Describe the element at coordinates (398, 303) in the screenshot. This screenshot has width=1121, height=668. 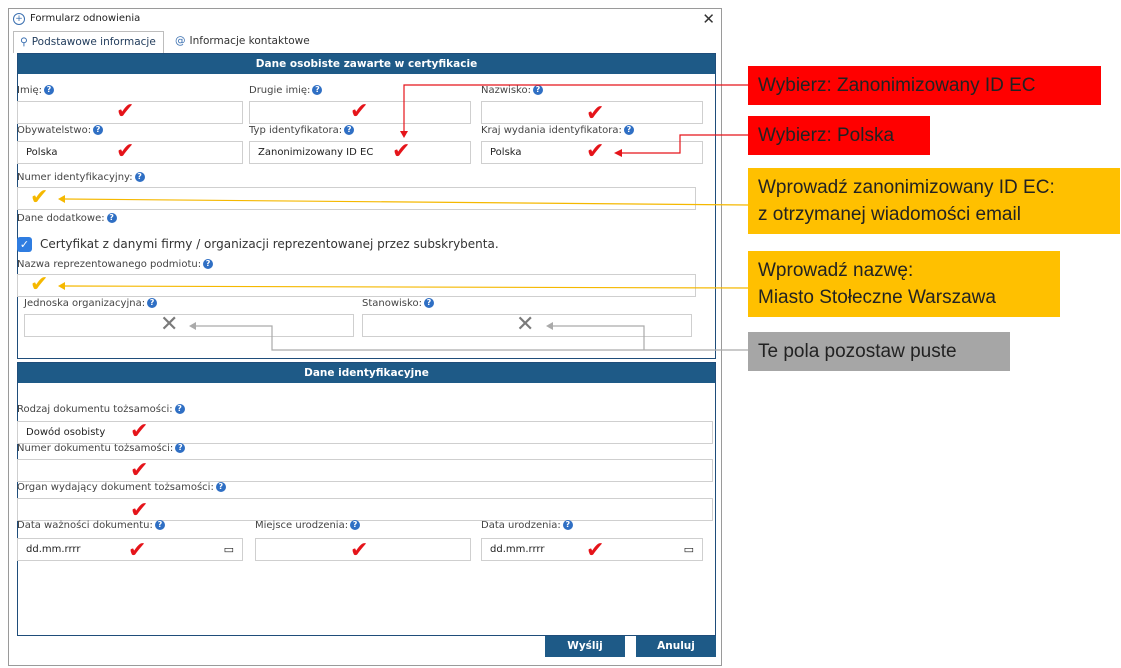
I see `position-label: Stanowisko:?` at that location.